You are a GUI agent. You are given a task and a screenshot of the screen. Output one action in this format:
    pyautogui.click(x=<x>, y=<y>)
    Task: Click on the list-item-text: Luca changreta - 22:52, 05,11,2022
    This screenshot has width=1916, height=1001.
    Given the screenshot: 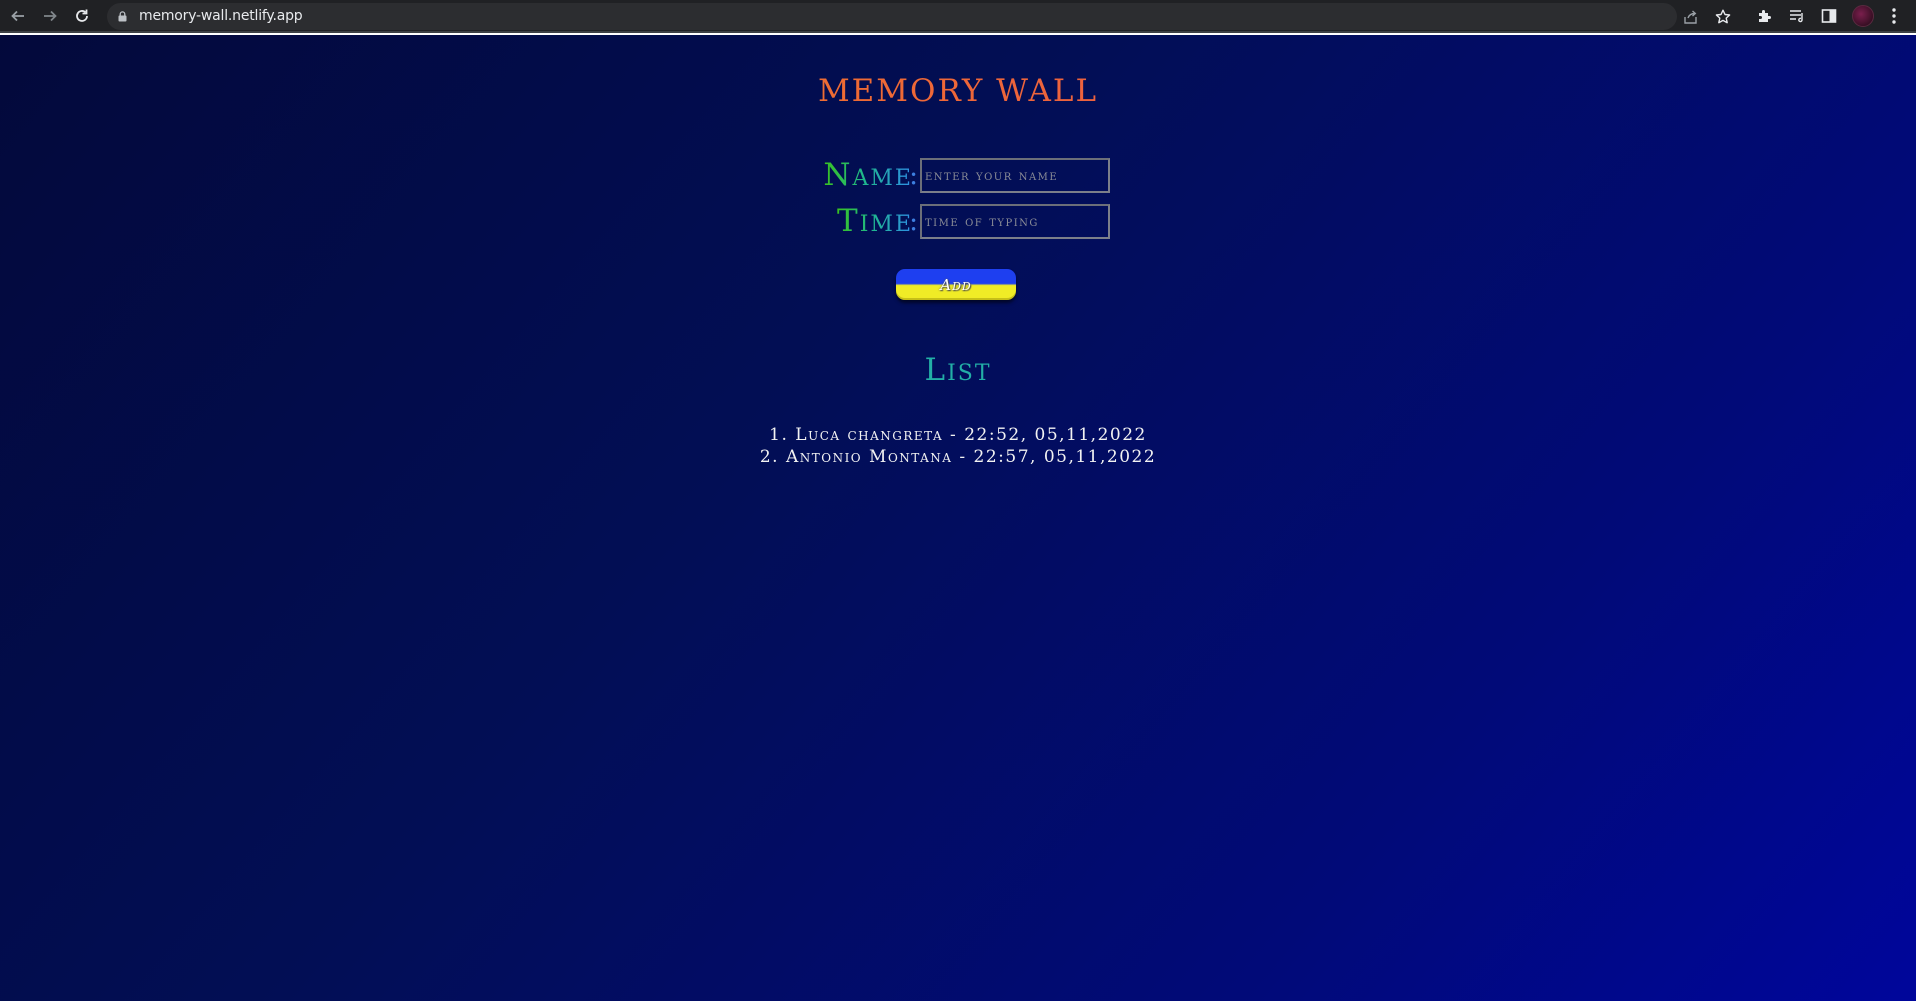 What is the action you would take?
    pyautogui.click(x=971, y=435)
    